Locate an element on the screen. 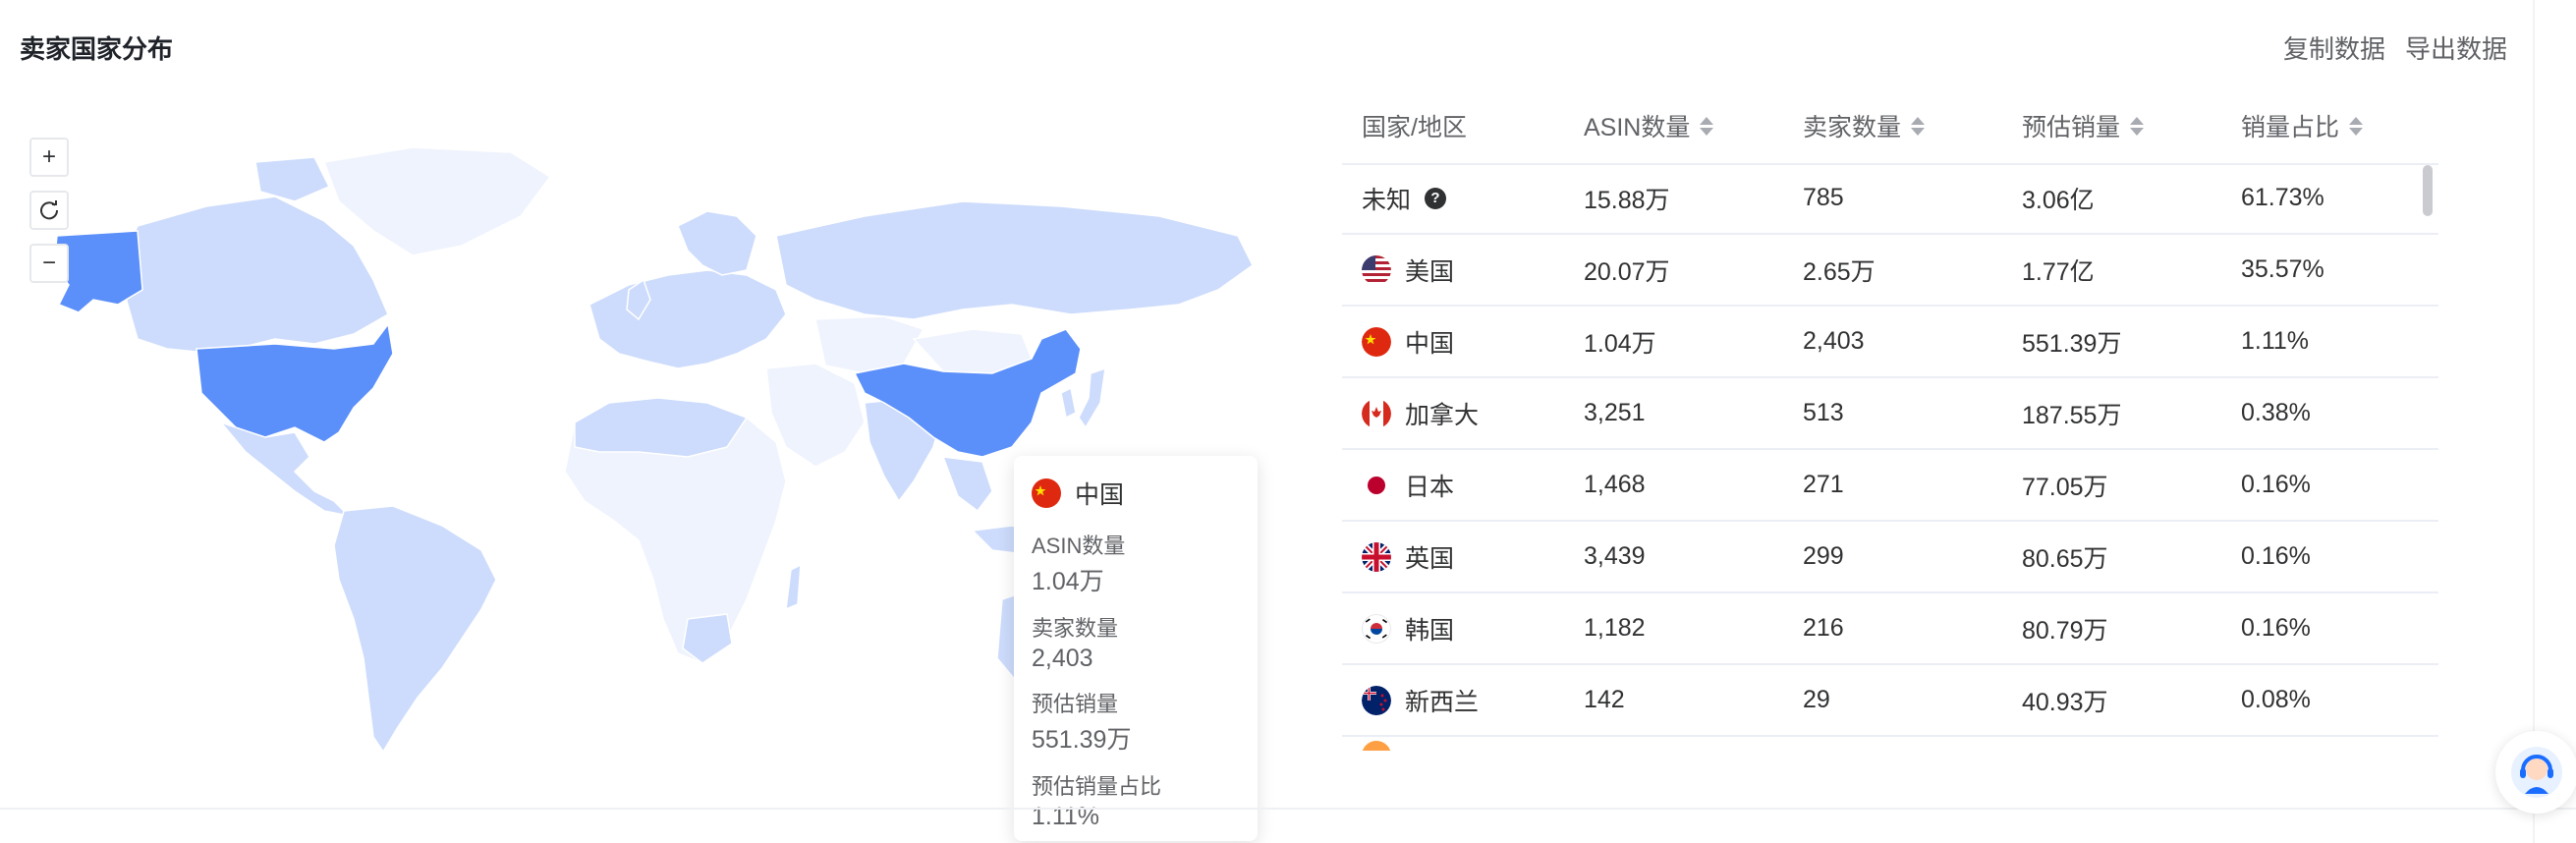 The height and width of the screenshot is (843, 2576). region-europe is located at coordinates (687, 319).